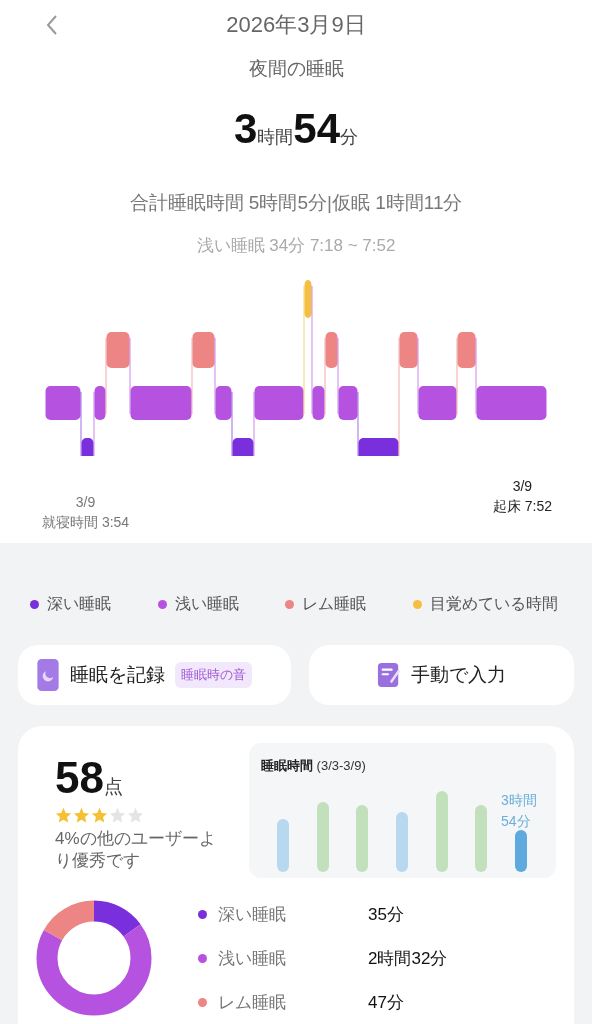  Describe the element at coordinates (206, 604) in the screenshot. I see `legend-label: 浅い睡眠` at that location.